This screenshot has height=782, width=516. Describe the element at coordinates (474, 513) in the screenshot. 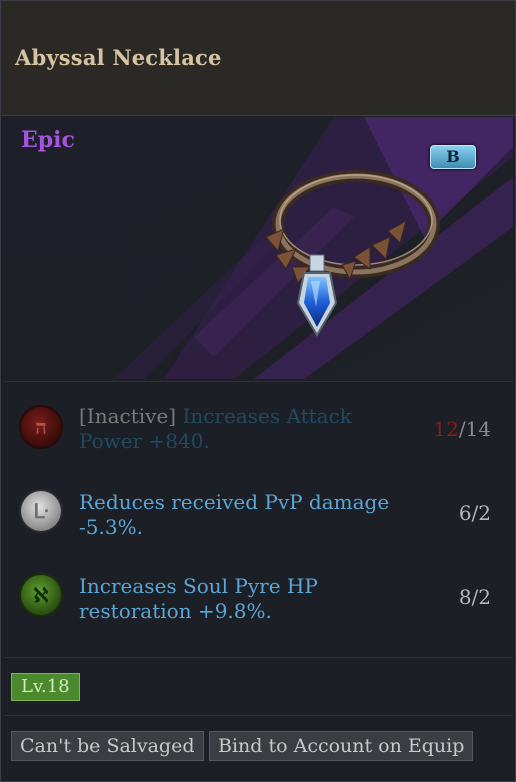

I see `effect-value: 6/2` at that location.